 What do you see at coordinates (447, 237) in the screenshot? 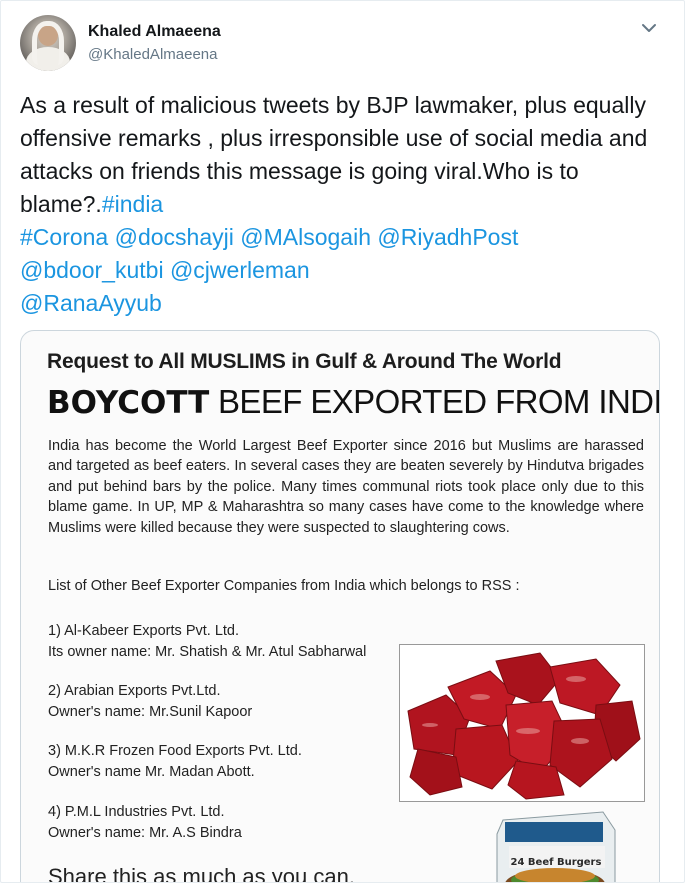
I see `mention-riyadhpost: @RiyadhPost` at bounding box center [447, 237].